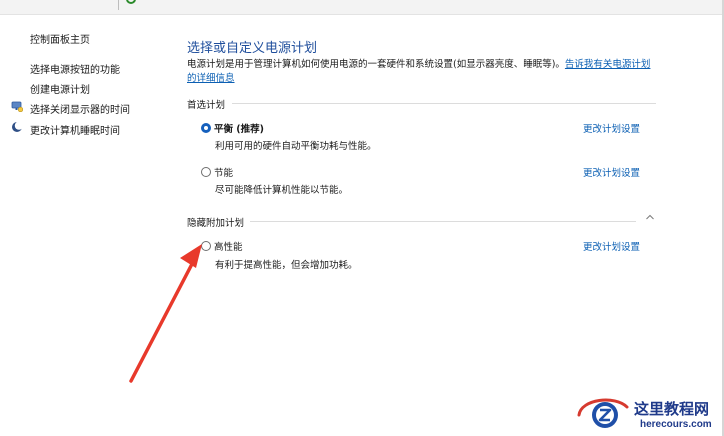  I want to click on tab-refresh-icon, so click(131, 2).